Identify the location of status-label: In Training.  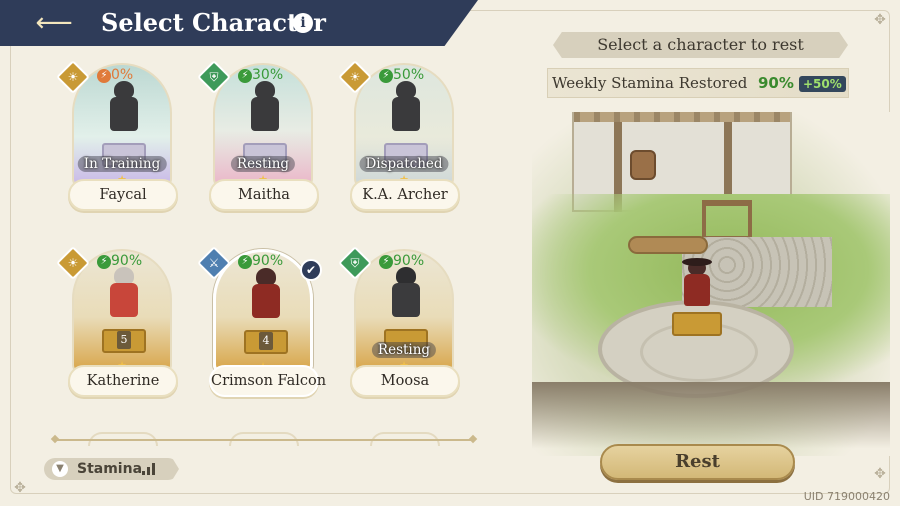
(122, 164).